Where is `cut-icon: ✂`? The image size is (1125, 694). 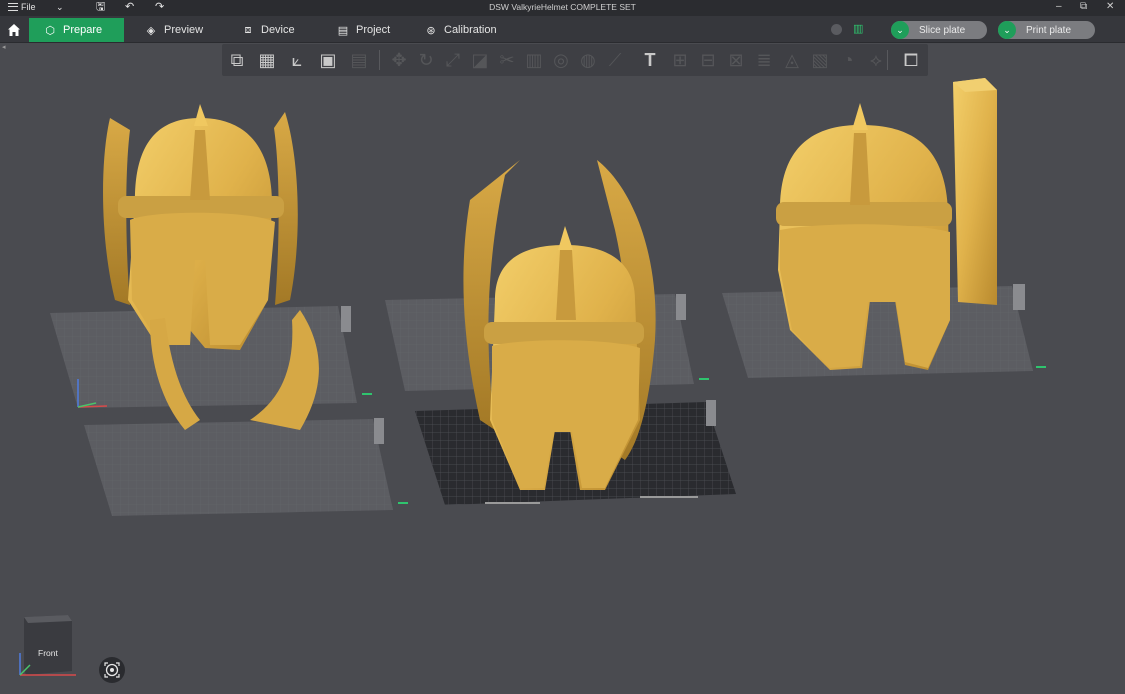 cut-icon: ✂ is located at coordinates (507, 60).